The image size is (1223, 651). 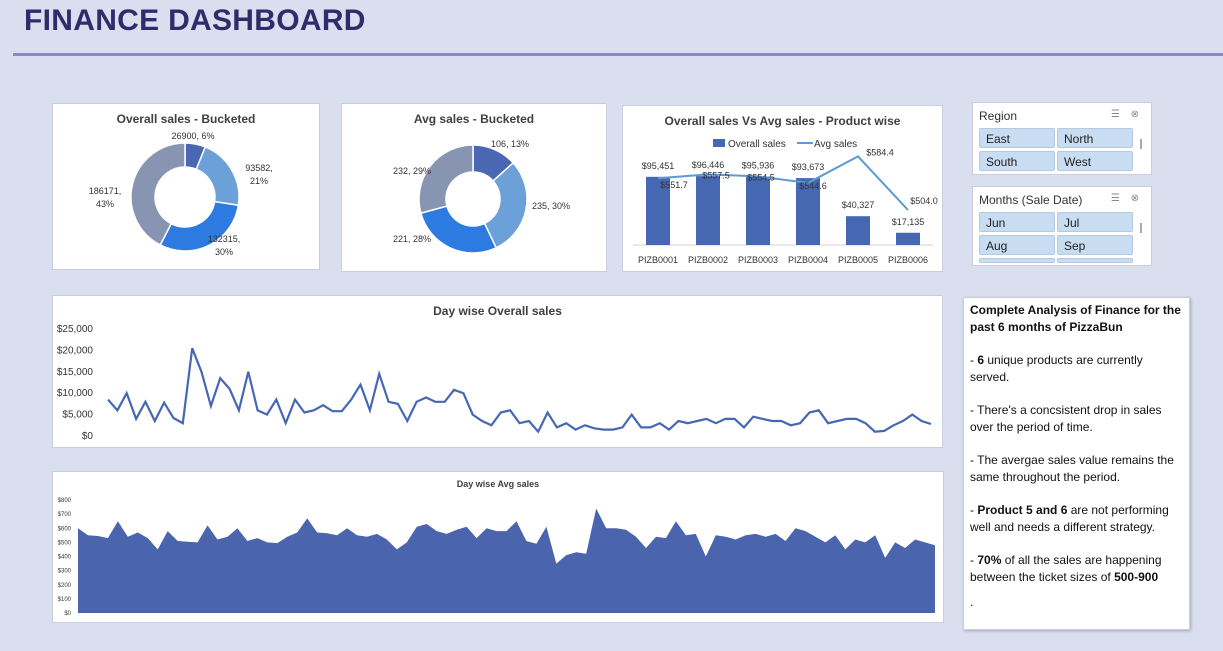 What do you see at coordinates (105, 204) in the screenshot?
I see `slice-label: 43%` at bounding box center [105, 204].